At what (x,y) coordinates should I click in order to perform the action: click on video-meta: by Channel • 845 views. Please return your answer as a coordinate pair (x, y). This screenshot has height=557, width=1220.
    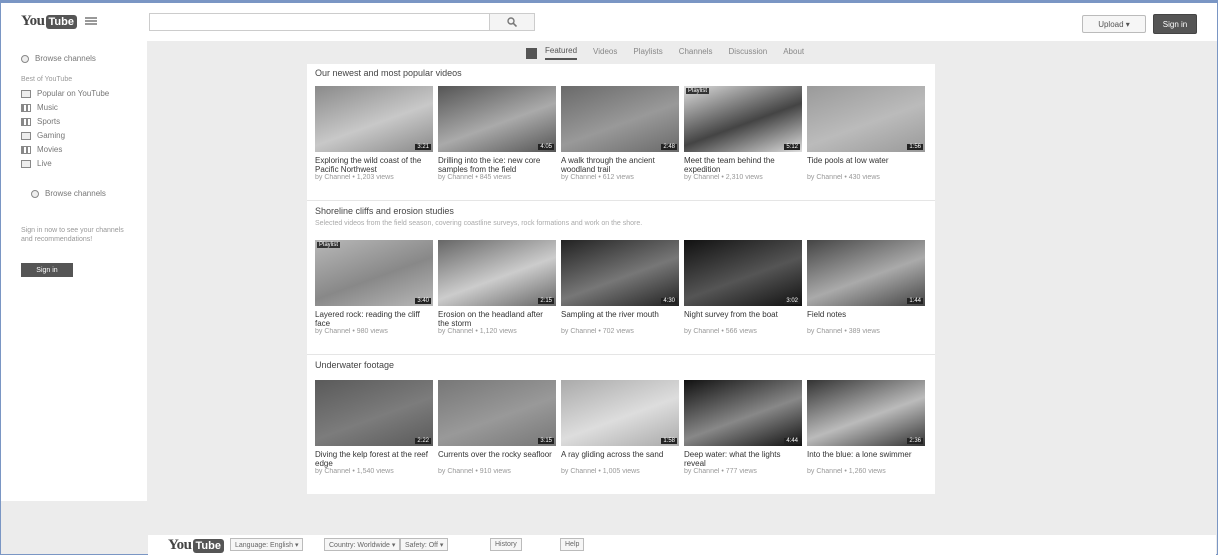
    Looking at the image, I should click on (474, 177).